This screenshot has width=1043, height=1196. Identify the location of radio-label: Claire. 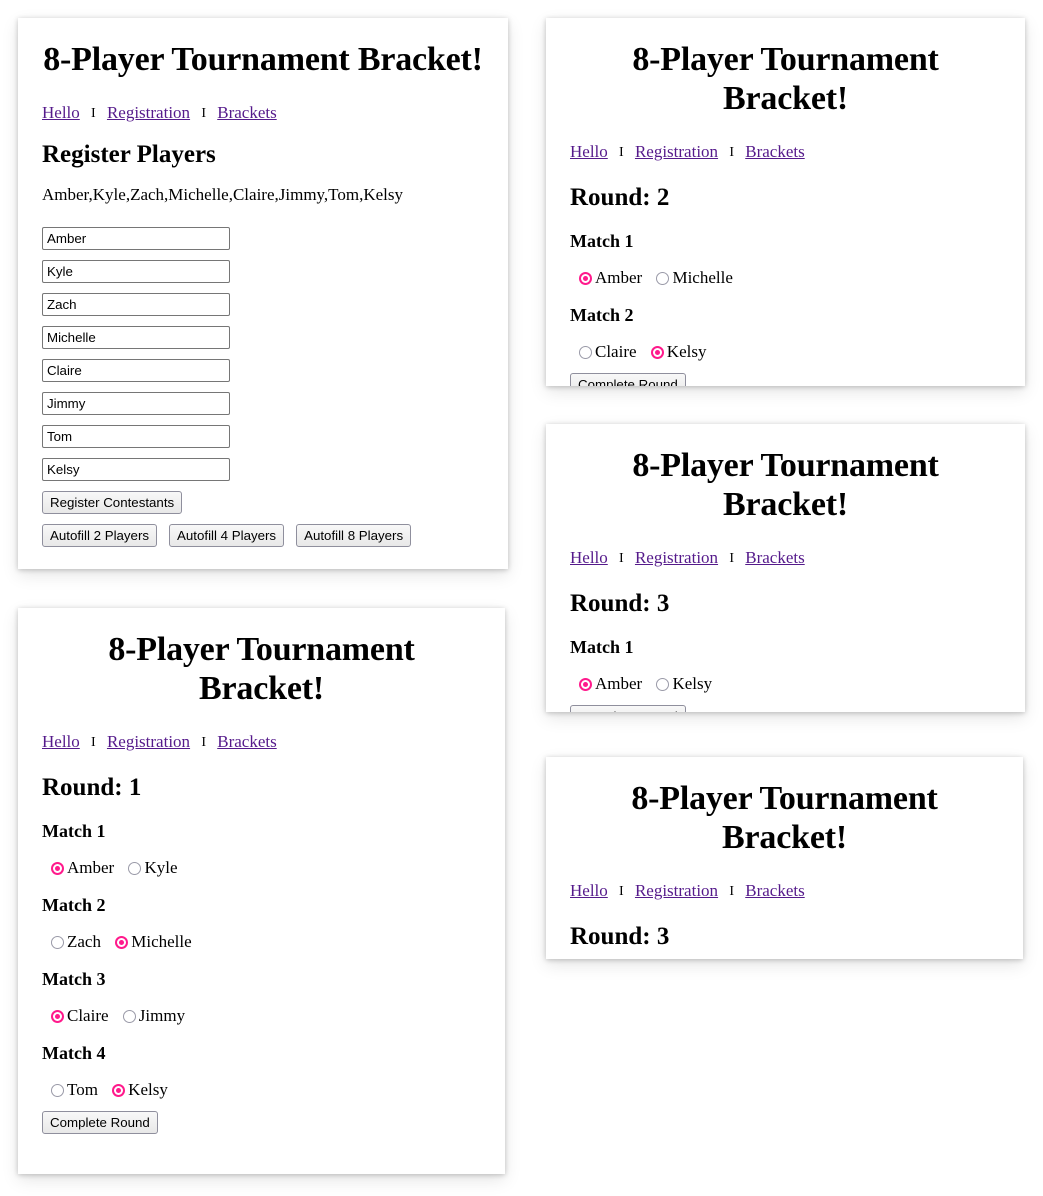
(88, 1016).